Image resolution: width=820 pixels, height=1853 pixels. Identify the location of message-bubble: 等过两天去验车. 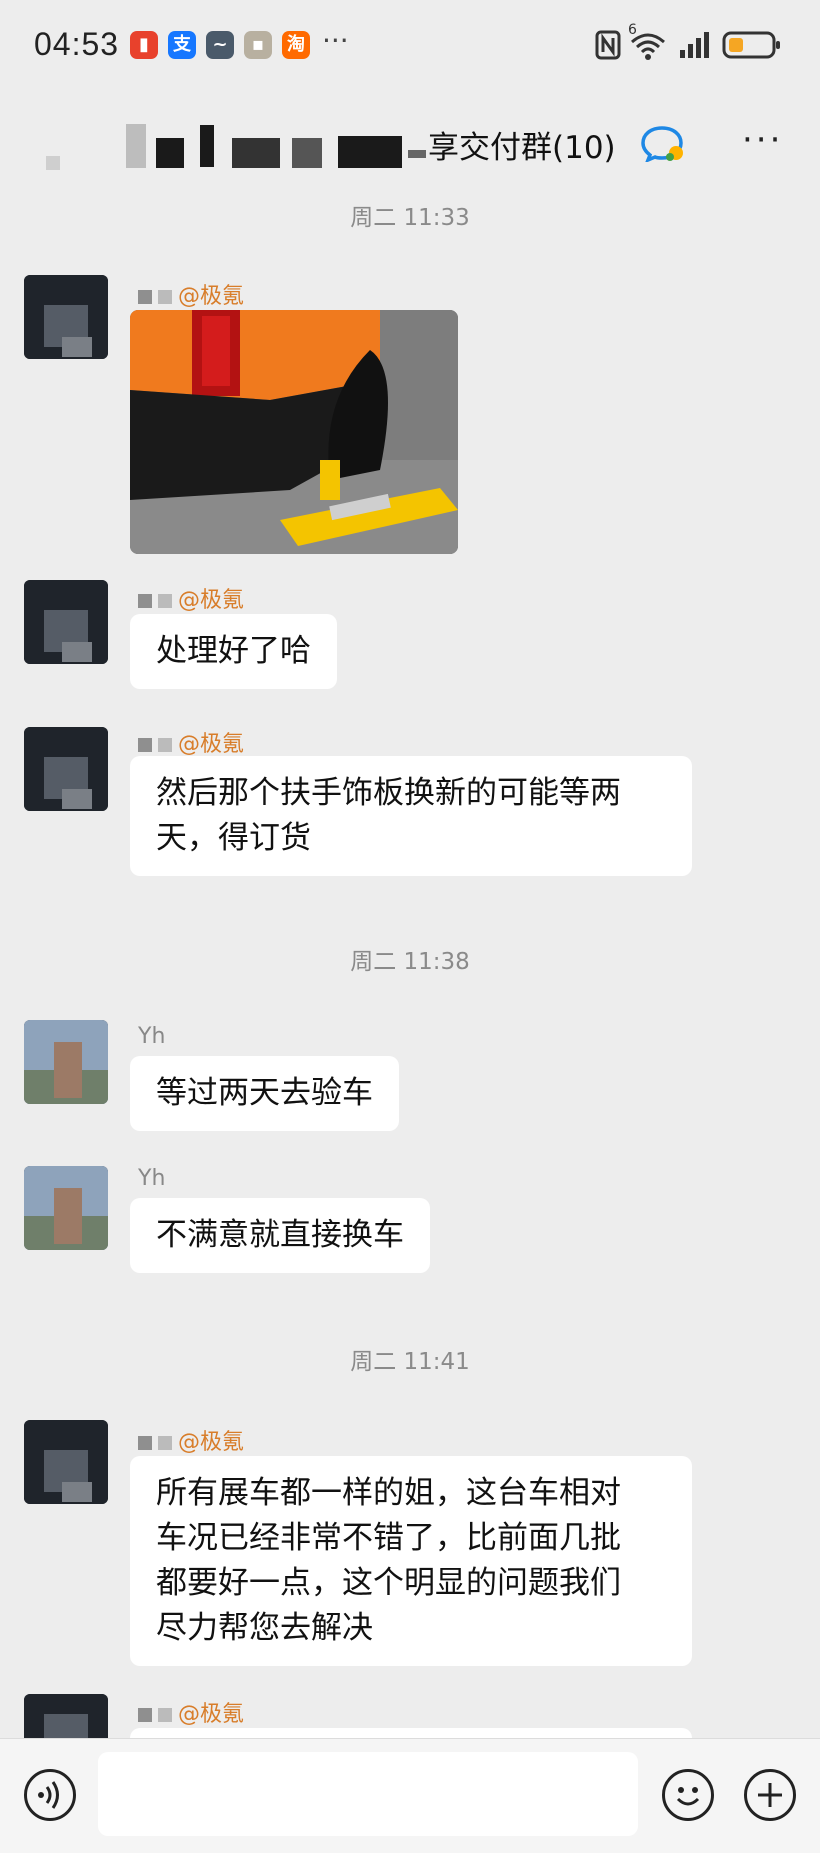
(264, 1093).